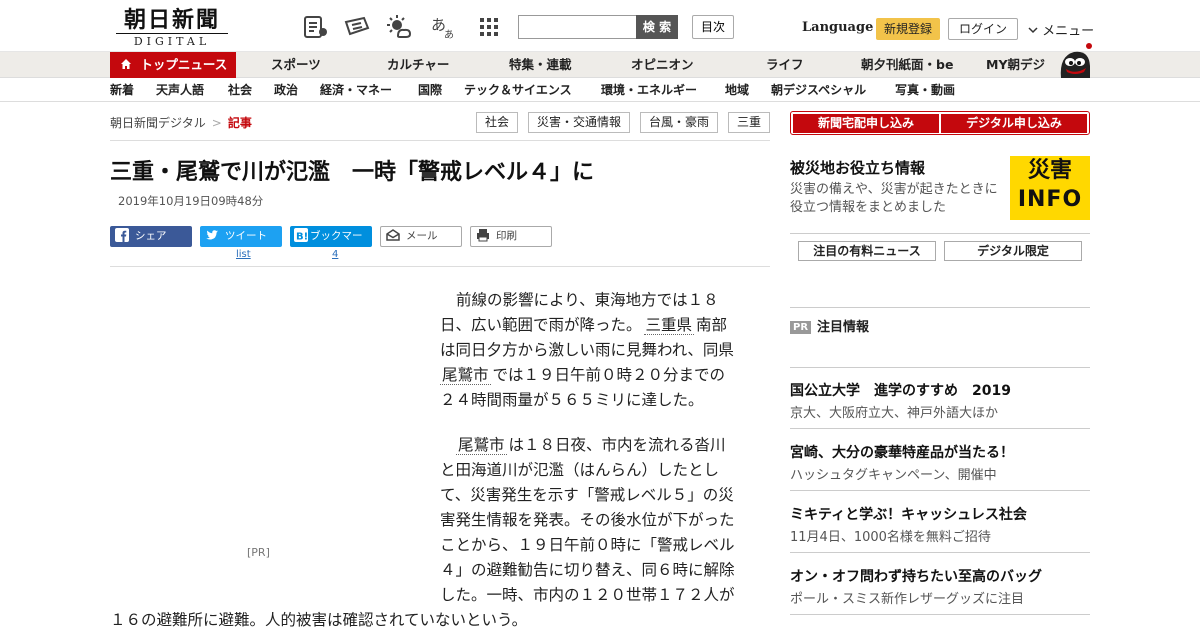 This screenshot has height=630, width=1200. I want to click on sub-nav-item: 朝デジスペシャル, so click(818, 90).